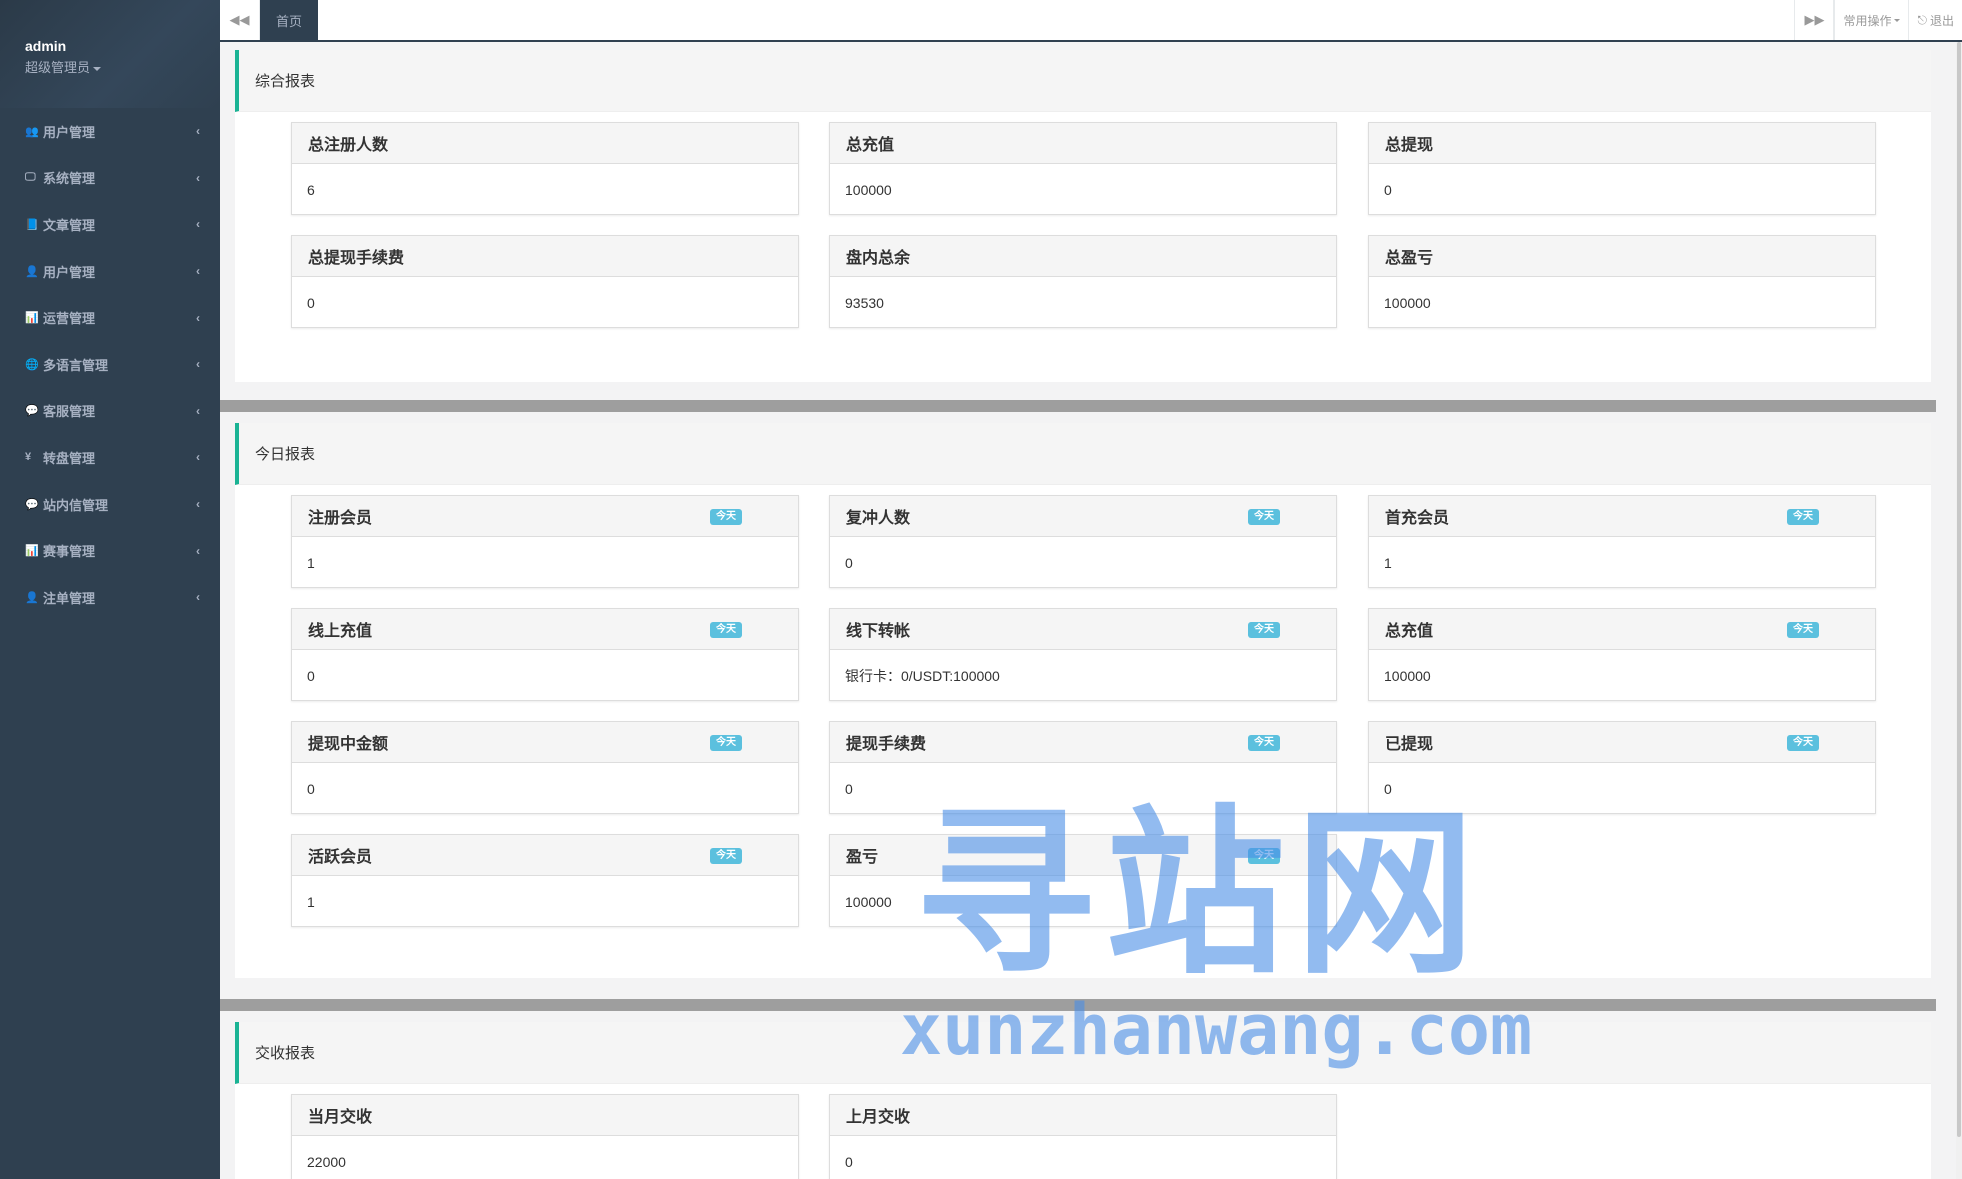  What do you see at coordinates (862, 857) in the screenshot?
I see `report-card-label: 盈亏` at bounding box center [862, 857].